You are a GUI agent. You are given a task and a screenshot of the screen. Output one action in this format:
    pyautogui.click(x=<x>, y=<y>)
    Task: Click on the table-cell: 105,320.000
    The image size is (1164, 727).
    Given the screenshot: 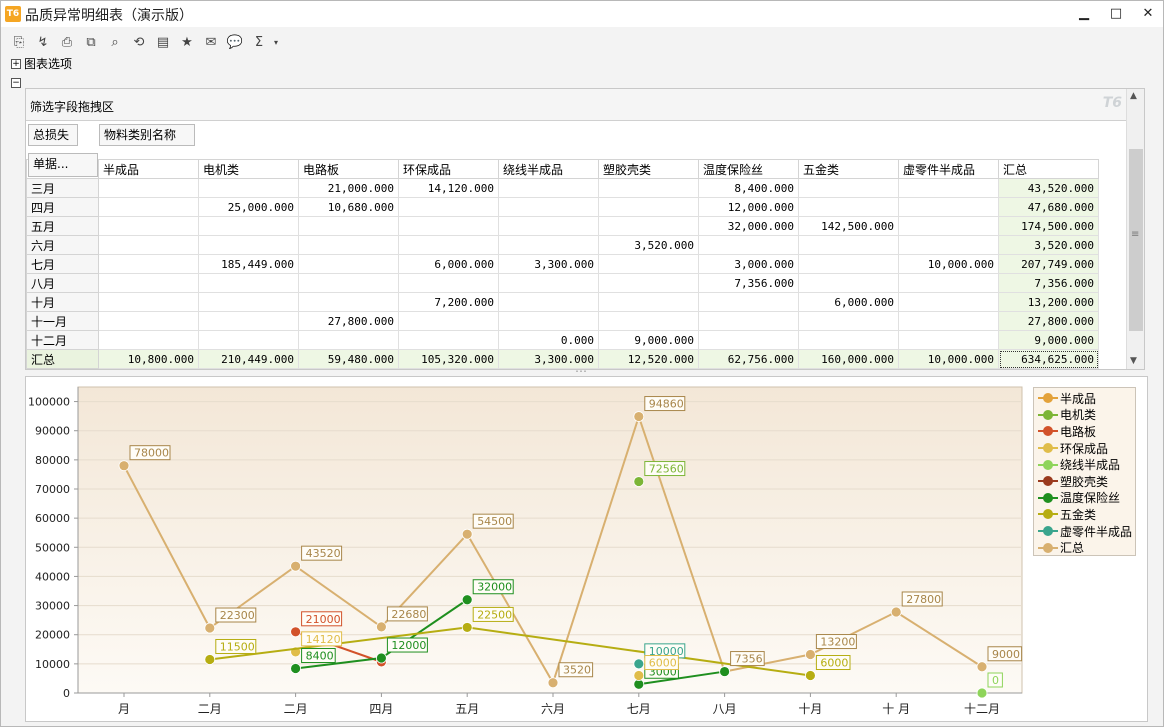 What is the action you would take?
    pyautogui.click(x=448, y=359)
    